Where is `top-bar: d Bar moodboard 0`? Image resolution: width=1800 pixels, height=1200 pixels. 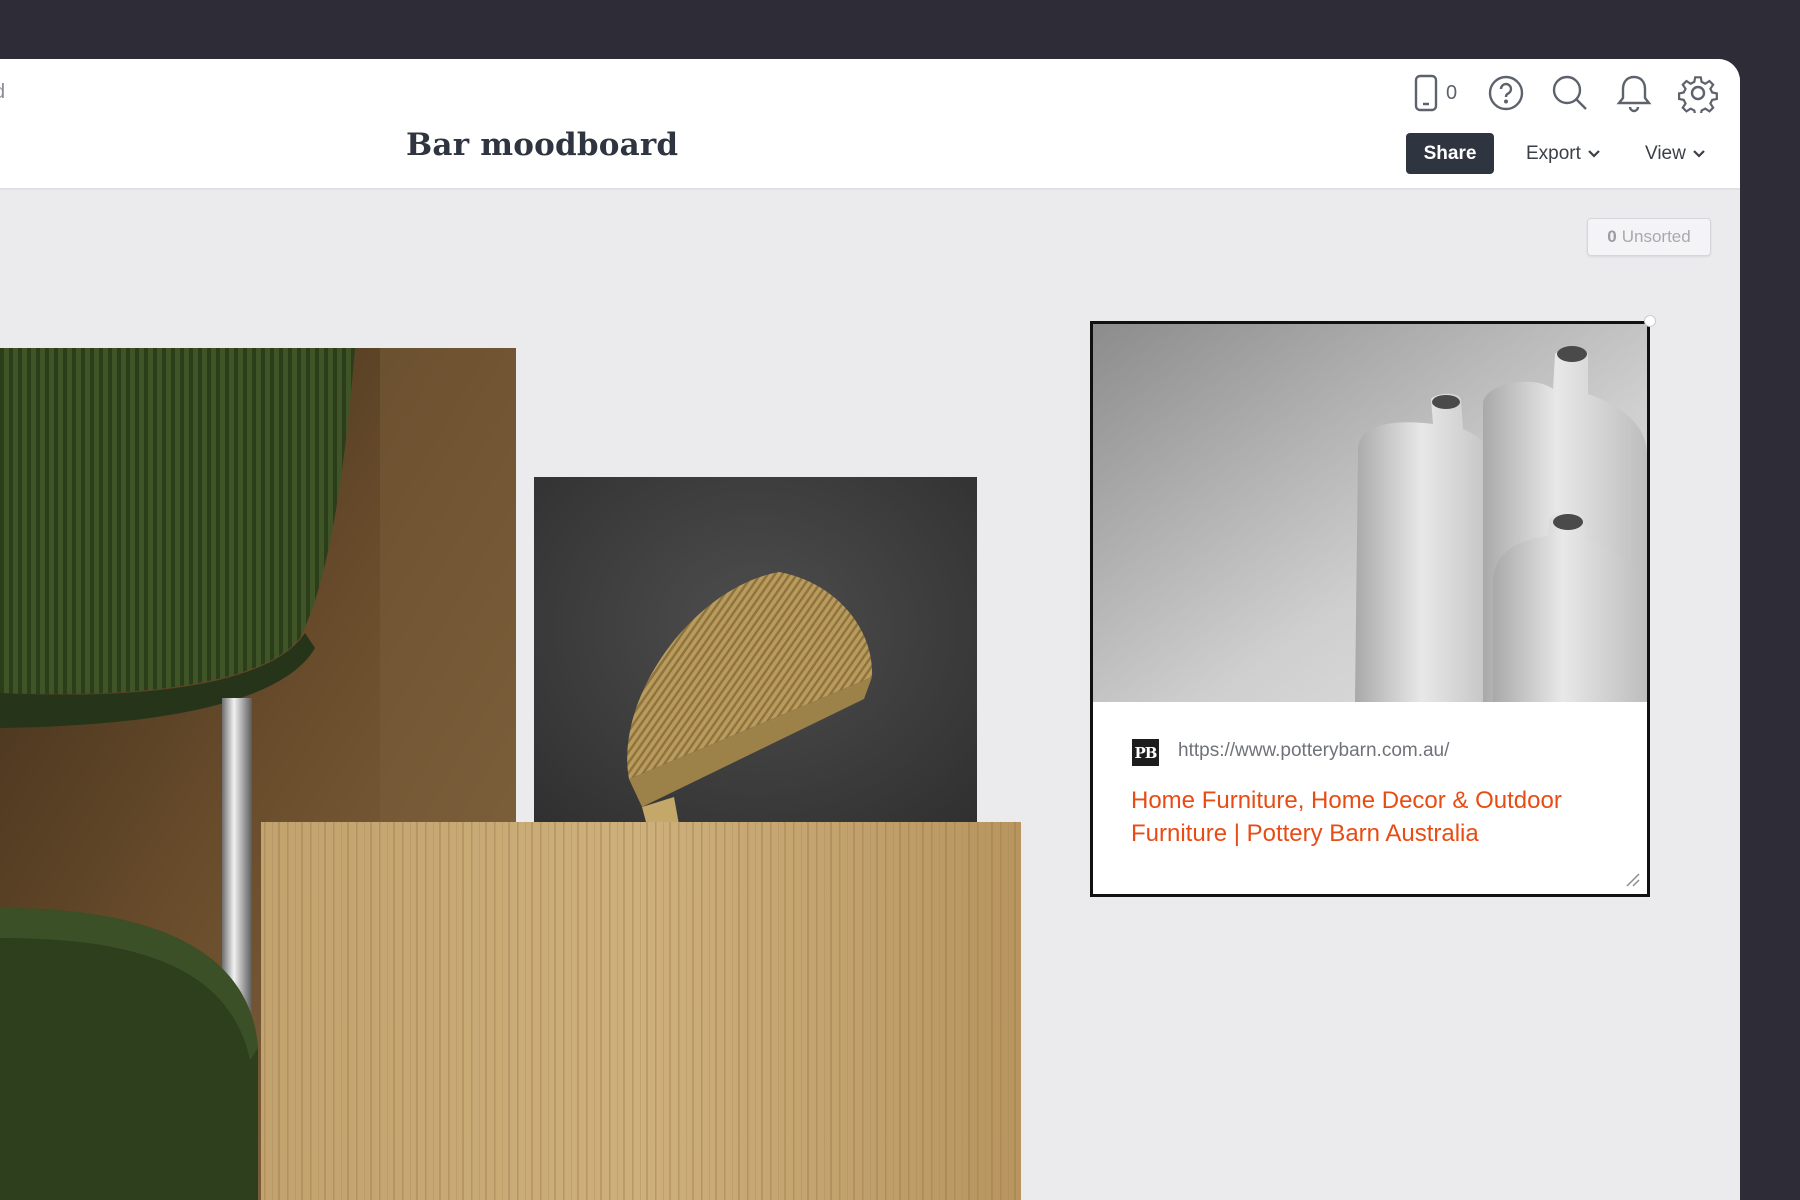 top-bar: d Bar moodboard 0 is located at coordinates (870, 124).